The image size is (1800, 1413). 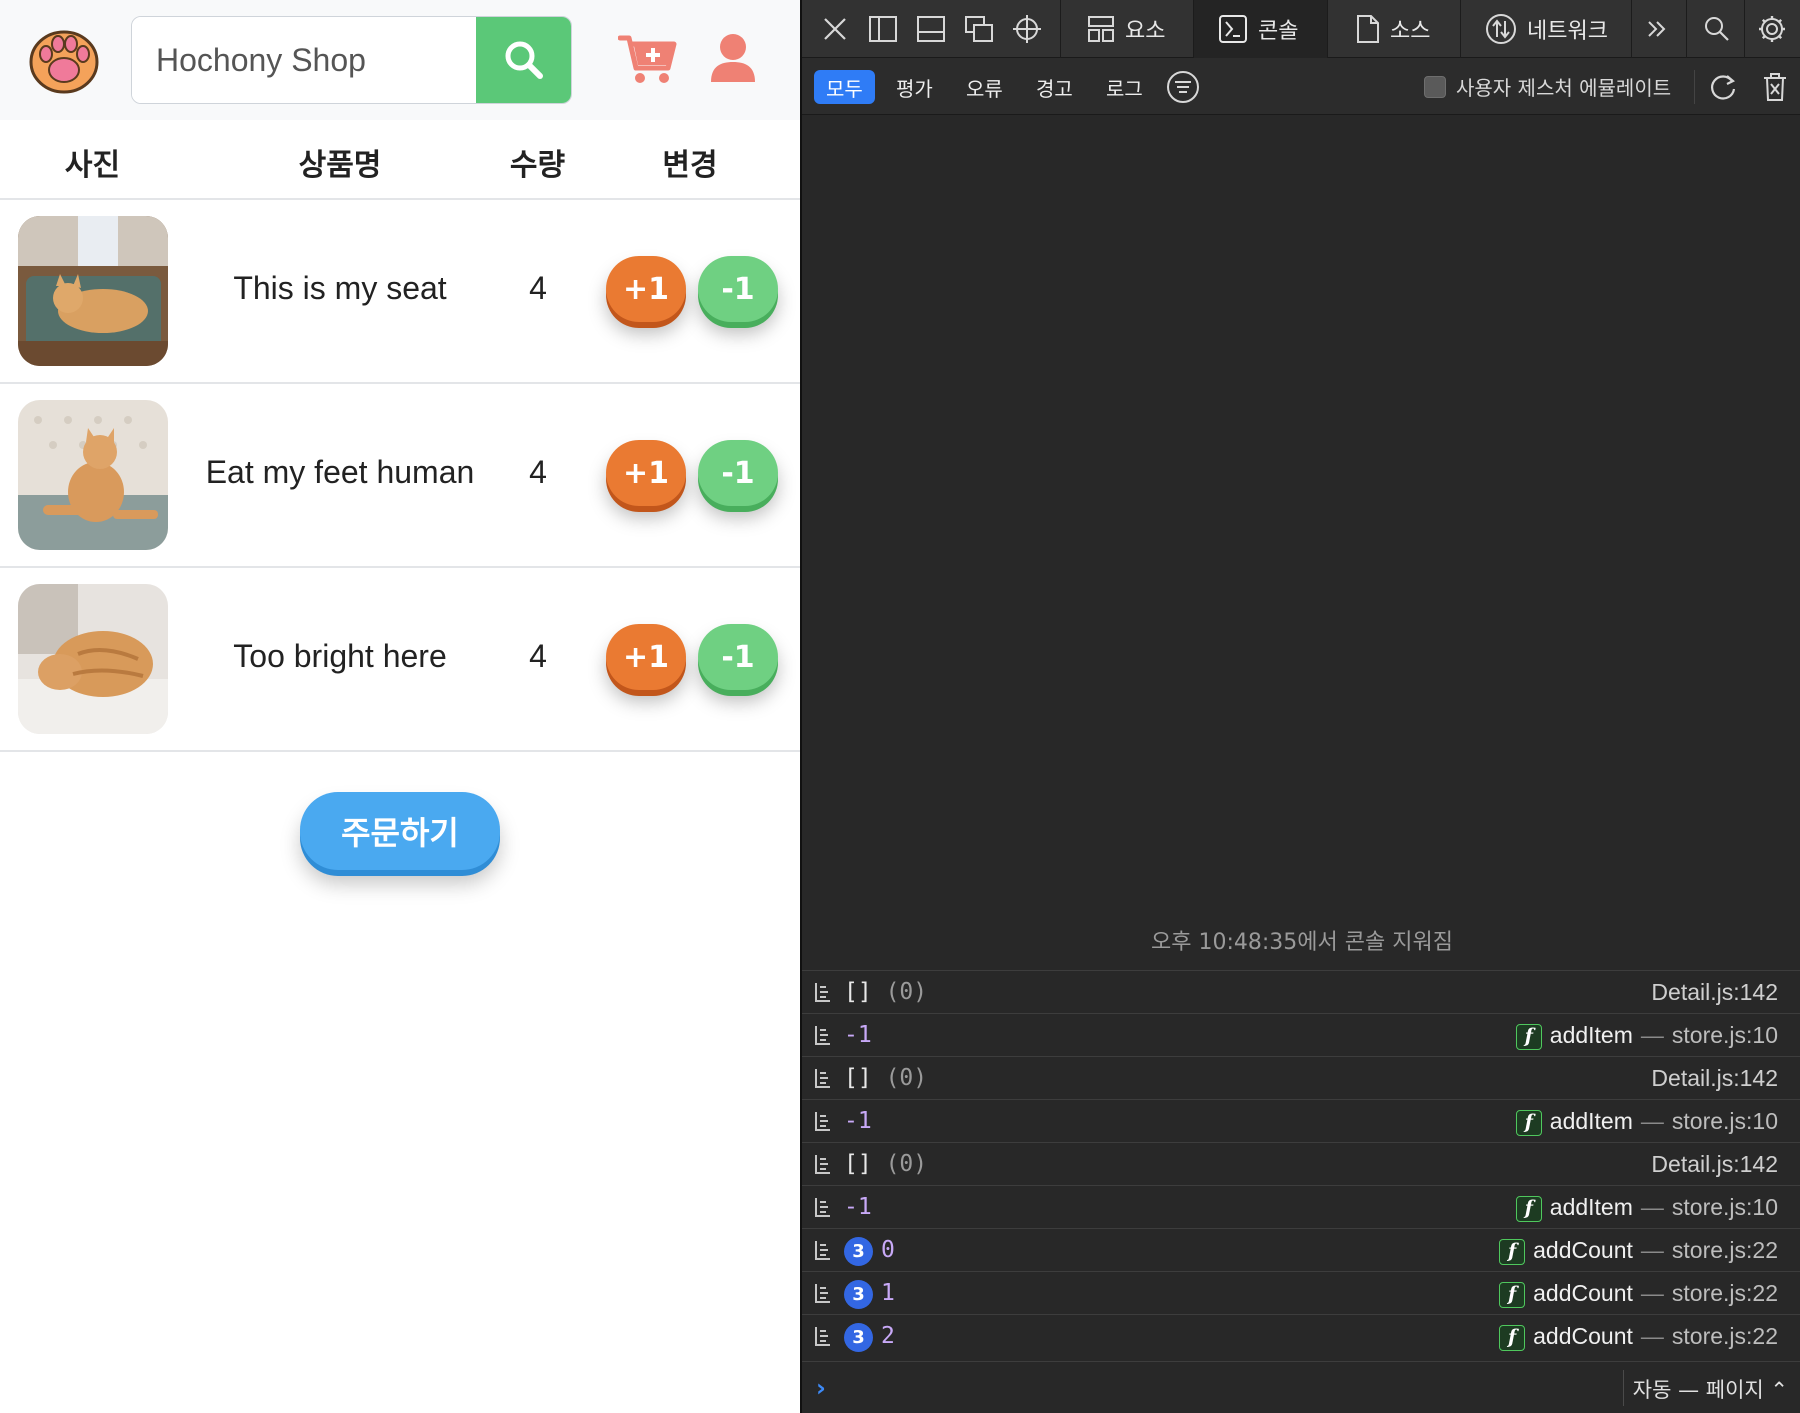 I want to click on function-icon: f, so click(x=1528, y=1208).